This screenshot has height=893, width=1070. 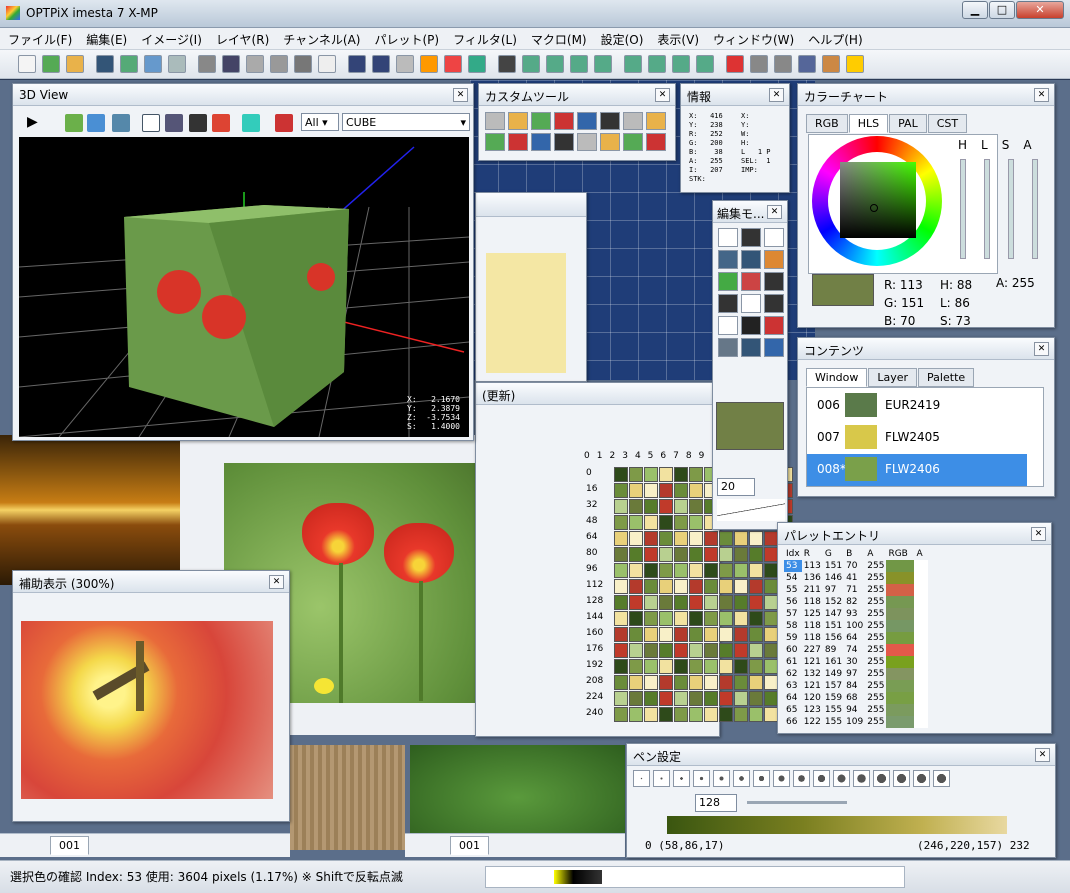 What do you see at coordinates (834, 38) in the screenshot?
I see `menu-item: ヘルプ(H)` at bounding box center [834, 38].